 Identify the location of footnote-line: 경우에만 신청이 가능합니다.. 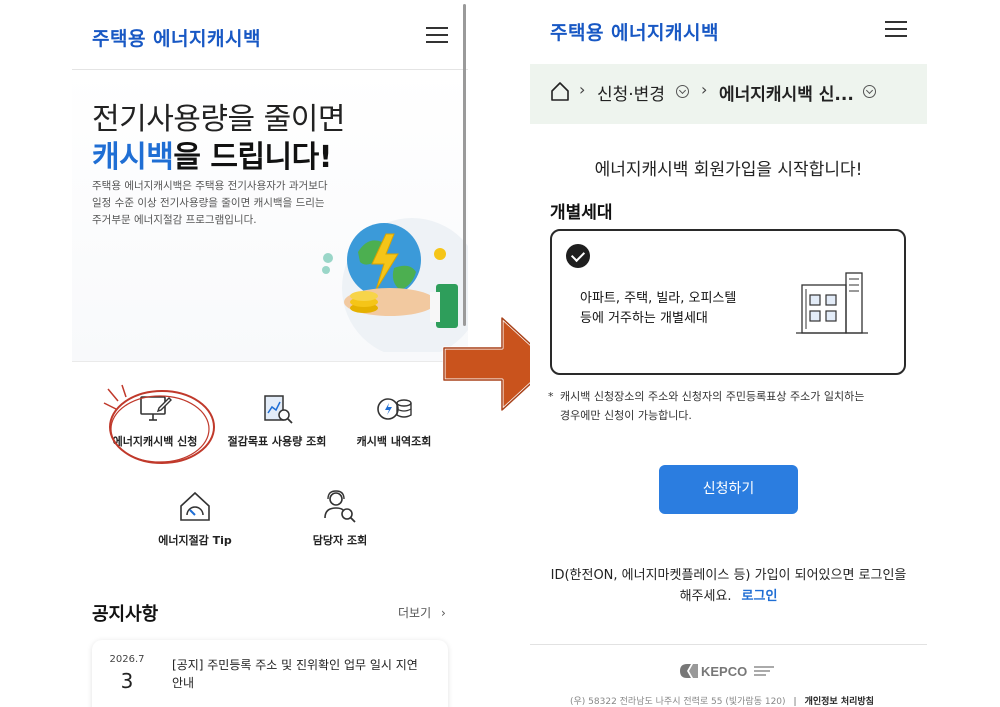
(626, 415).